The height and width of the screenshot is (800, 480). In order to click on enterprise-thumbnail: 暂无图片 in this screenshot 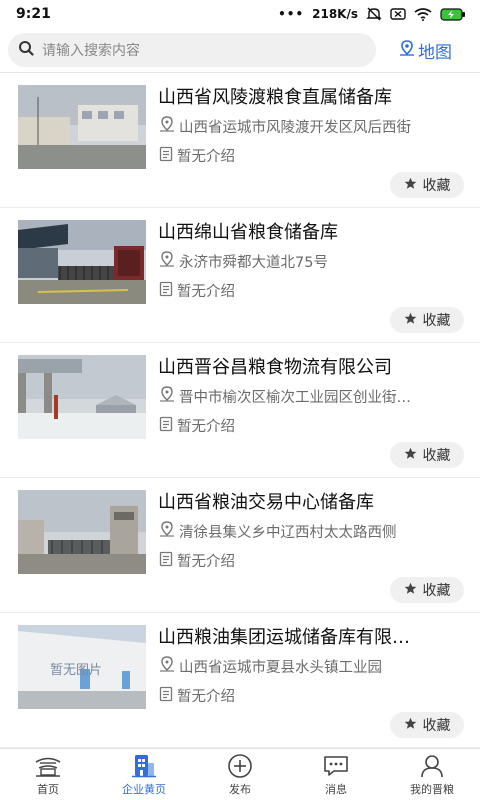, I will do `click(82, 667)`.